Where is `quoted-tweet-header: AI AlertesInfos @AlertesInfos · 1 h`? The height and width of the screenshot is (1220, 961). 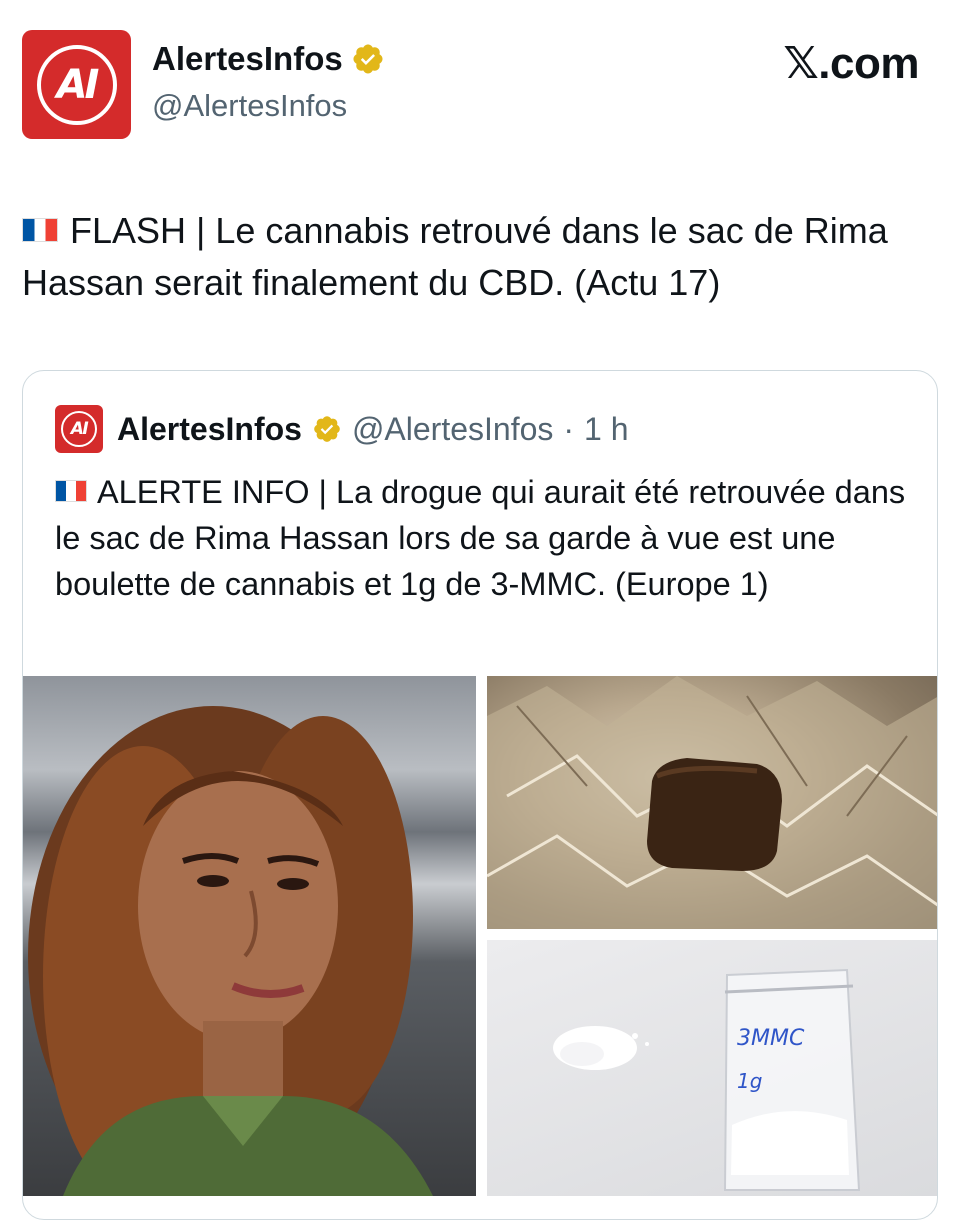
quoted-tweet-header: AI AlertesInfos @AlertesInfos · 1 h is located at coordinates (342, 429).